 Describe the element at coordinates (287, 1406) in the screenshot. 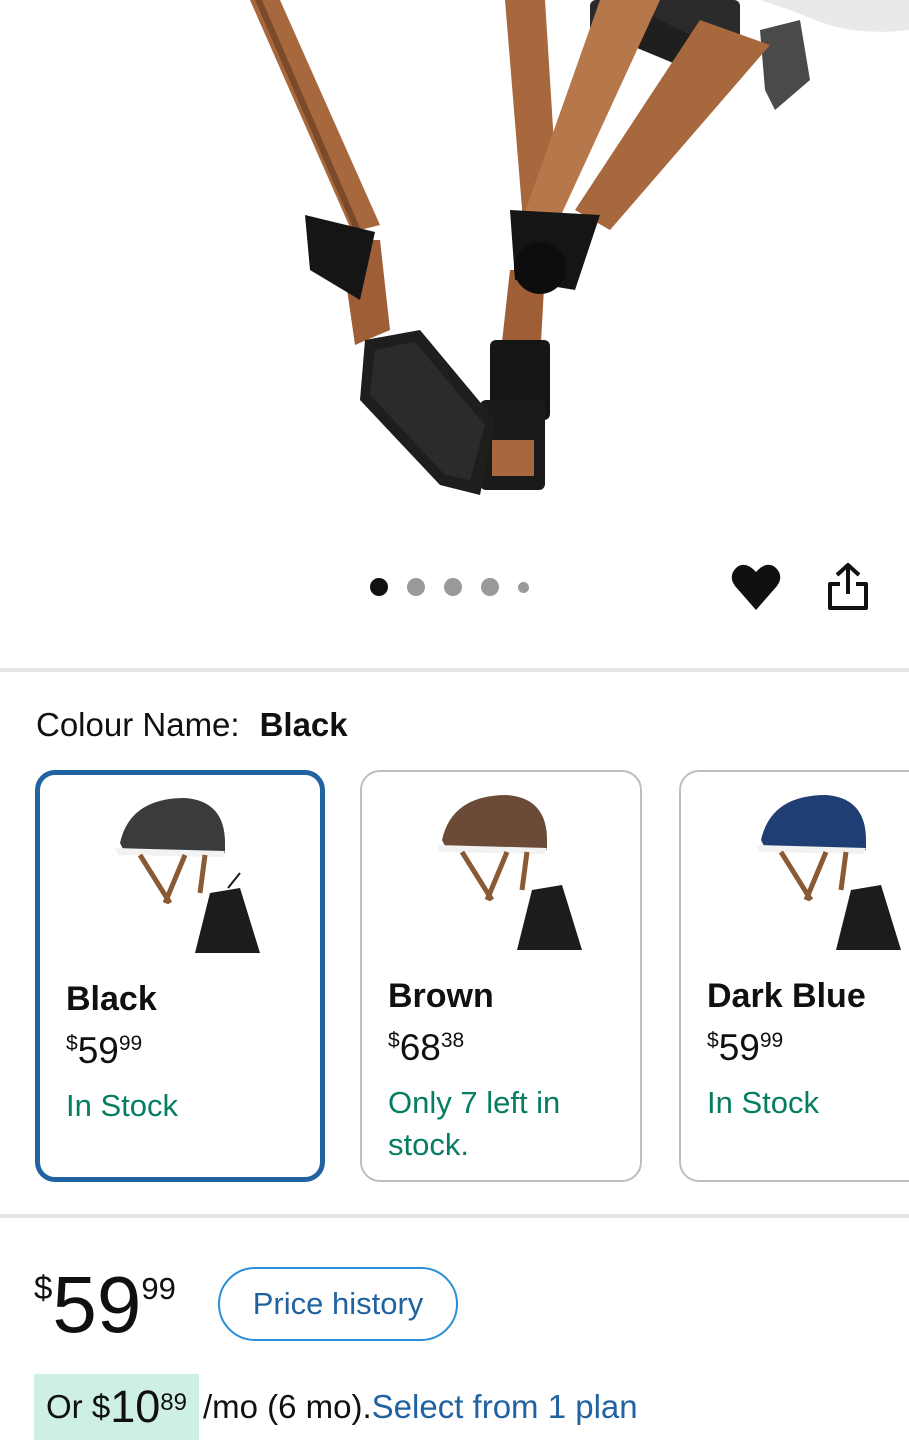

I see `installment-term: /mo (6 mo).` at that location.